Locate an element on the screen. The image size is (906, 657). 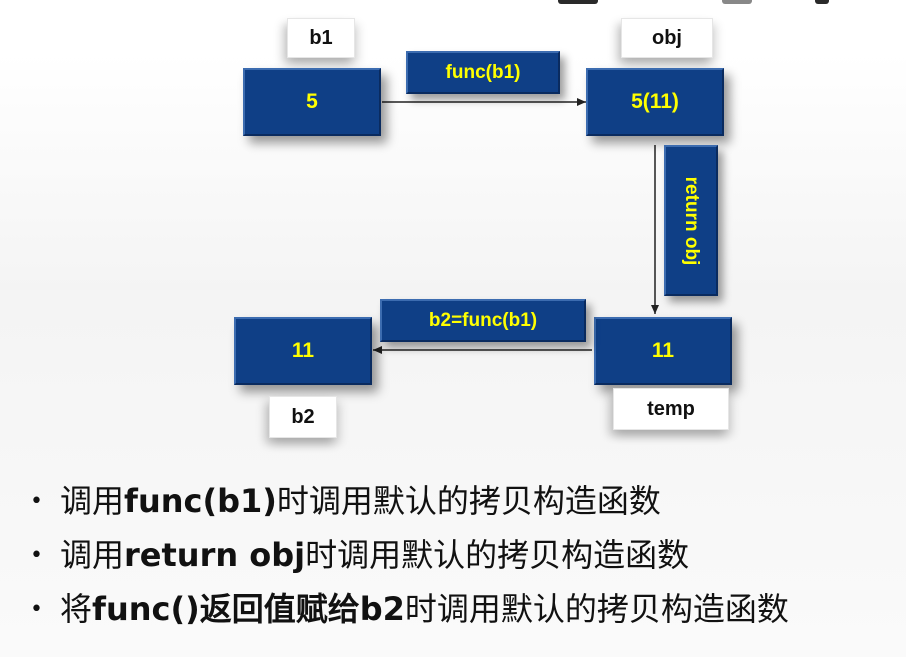
tag-b2: b2 is located at coordinates (303, 417).